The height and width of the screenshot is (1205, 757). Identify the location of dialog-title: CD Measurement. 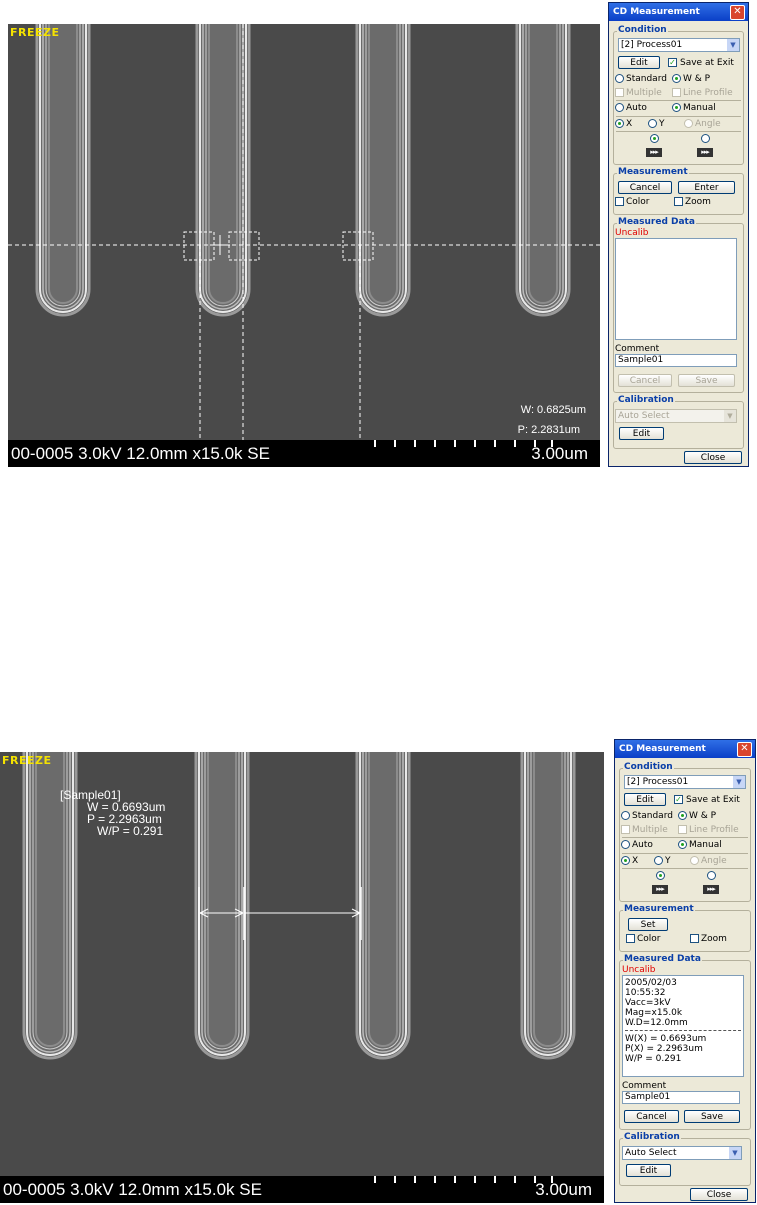
(656, 12).